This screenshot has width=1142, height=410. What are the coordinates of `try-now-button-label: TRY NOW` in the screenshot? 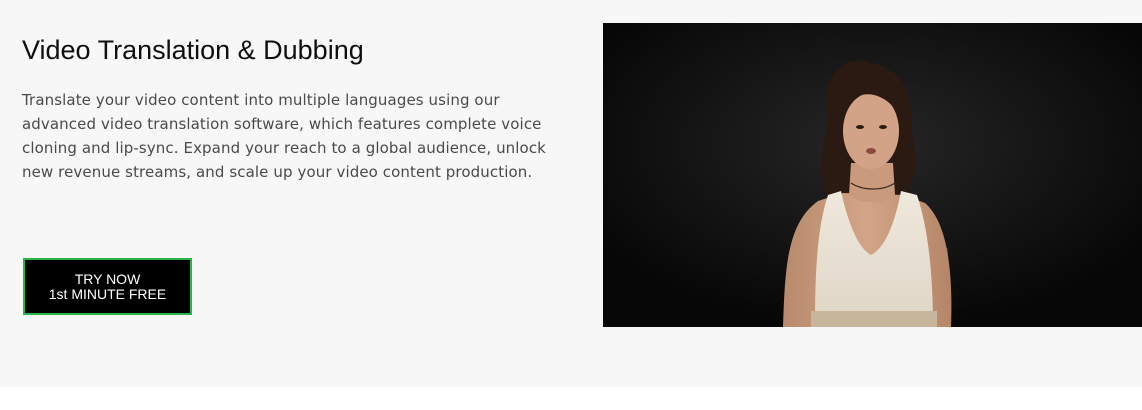 It's located at (107, 278).